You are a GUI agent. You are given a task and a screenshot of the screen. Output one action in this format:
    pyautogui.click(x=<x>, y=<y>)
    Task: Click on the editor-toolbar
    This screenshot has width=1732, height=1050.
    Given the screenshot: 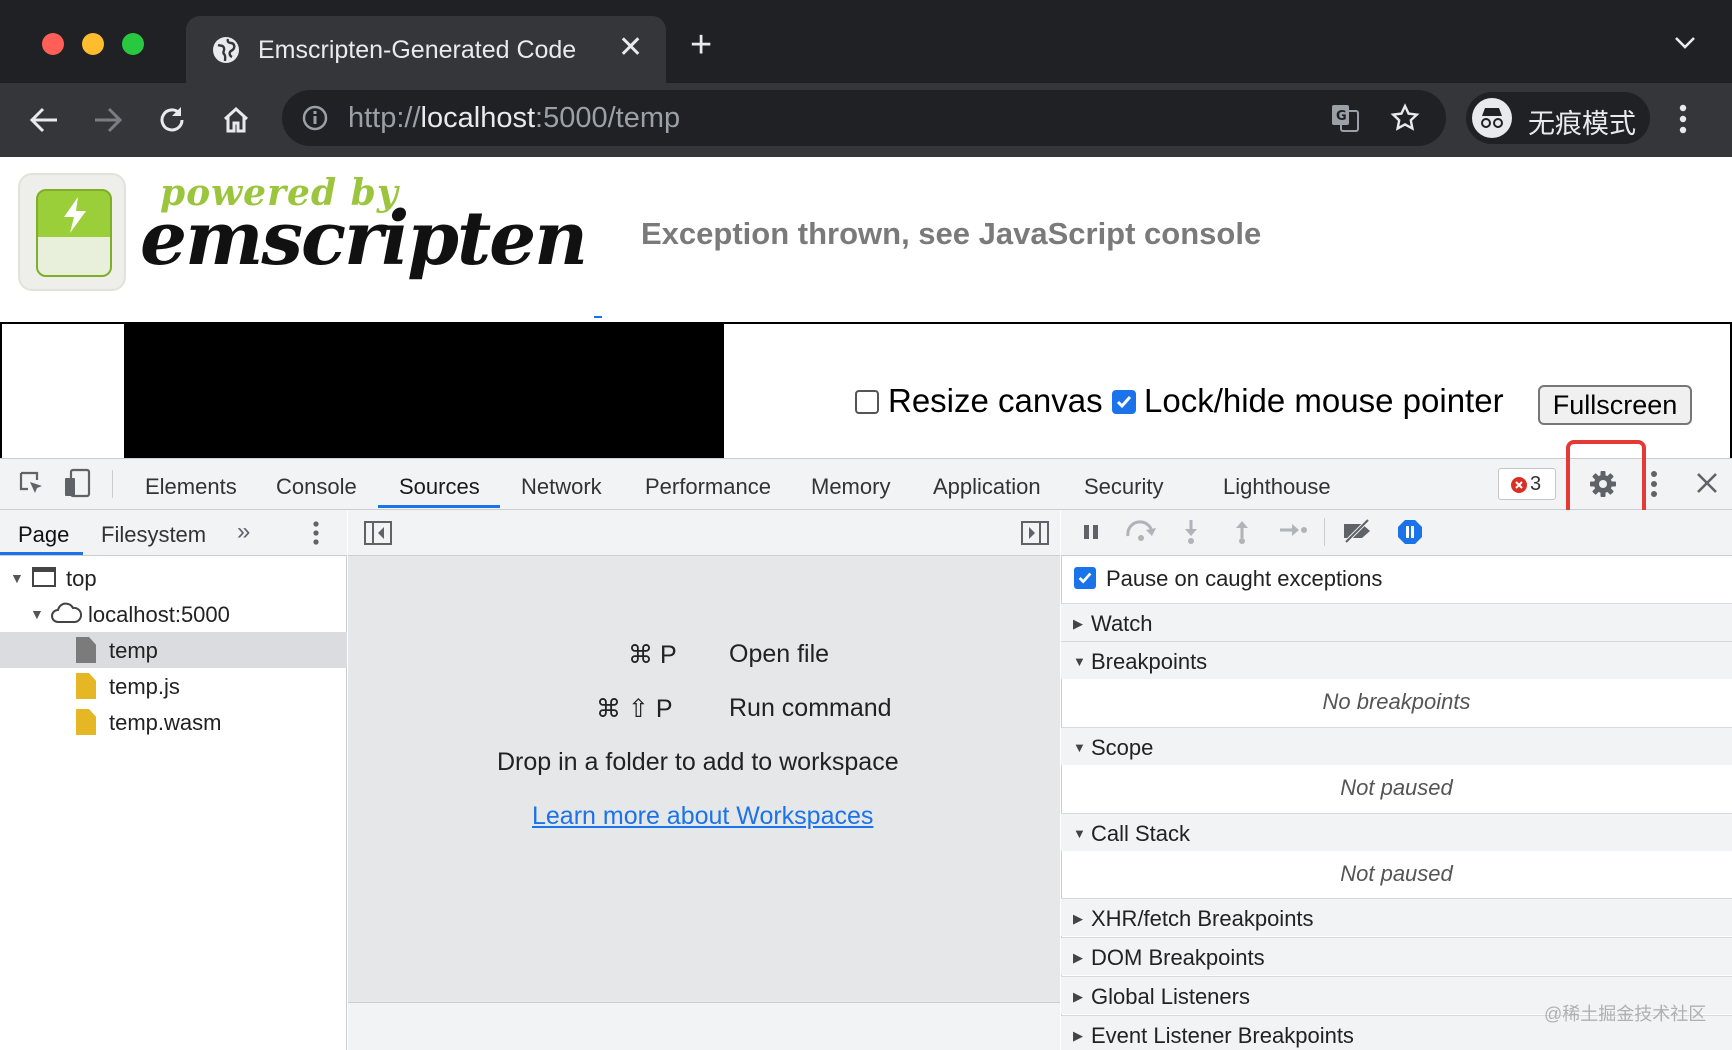 What is the action you would take?
    pyautogui.click(x=704, y=533)
    